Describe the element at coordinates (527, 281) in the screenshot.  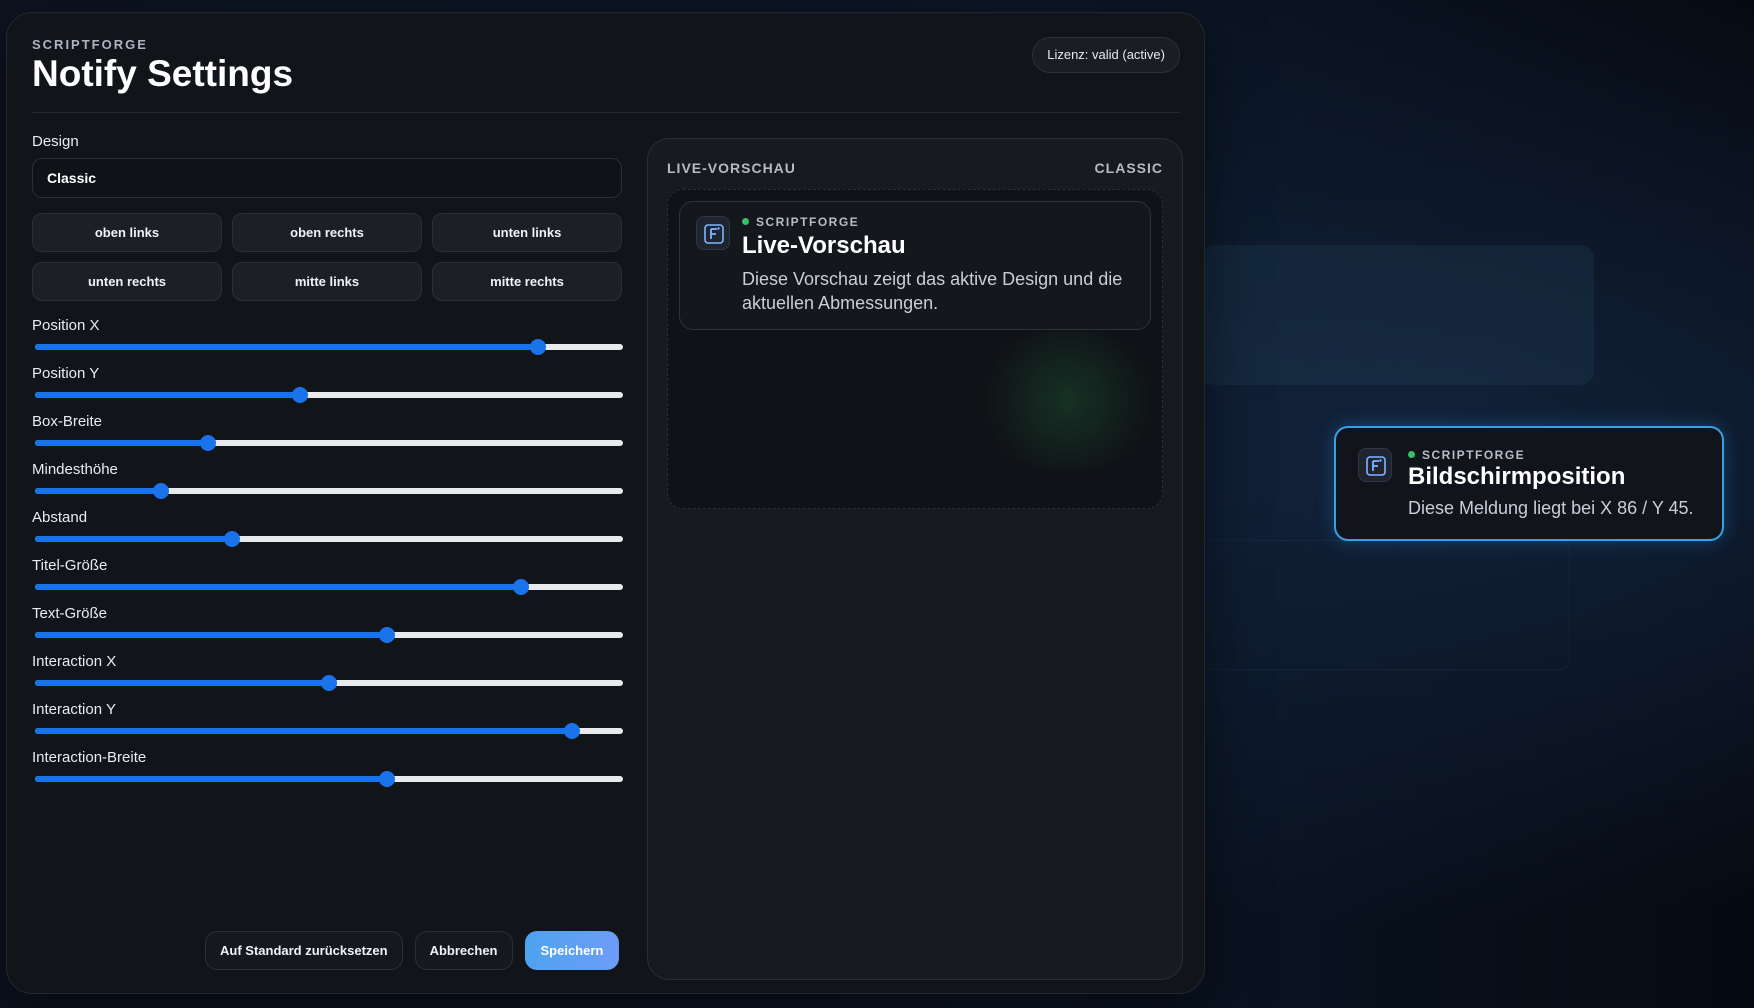
I see `position-button-middle-right: mitte rechts` at that location.